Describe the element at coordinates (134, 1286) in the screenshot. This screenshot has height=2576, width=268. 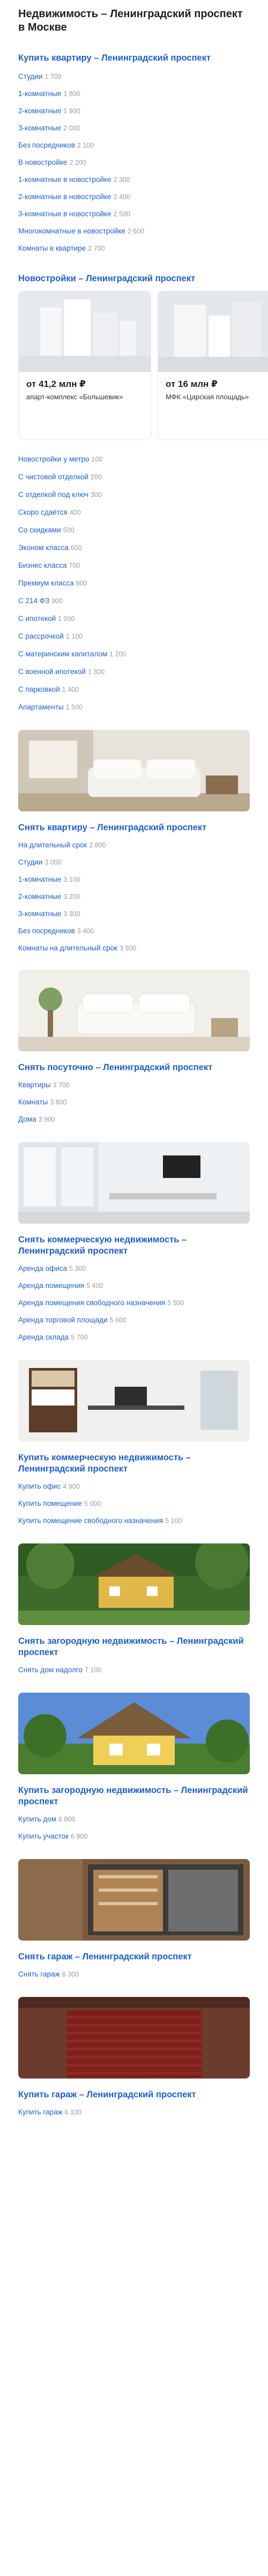
I see `link-item: Аренда помещения 5 400` at that location.